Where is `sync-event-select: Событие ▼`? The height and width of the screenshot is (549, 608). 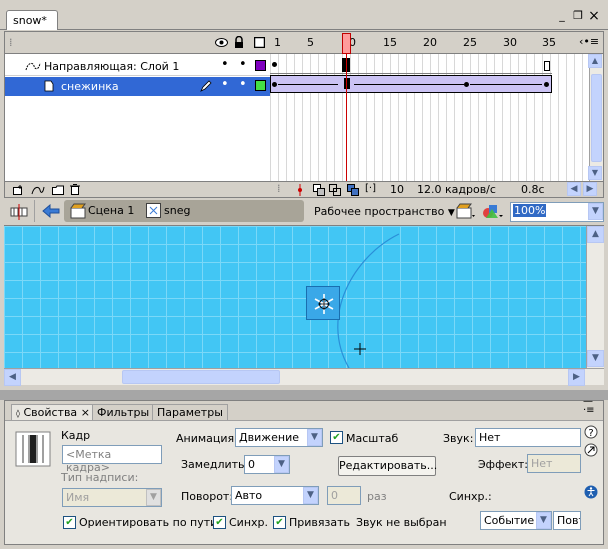 sync-event-select: Событие ▼ is located at coordinates (516, 520).